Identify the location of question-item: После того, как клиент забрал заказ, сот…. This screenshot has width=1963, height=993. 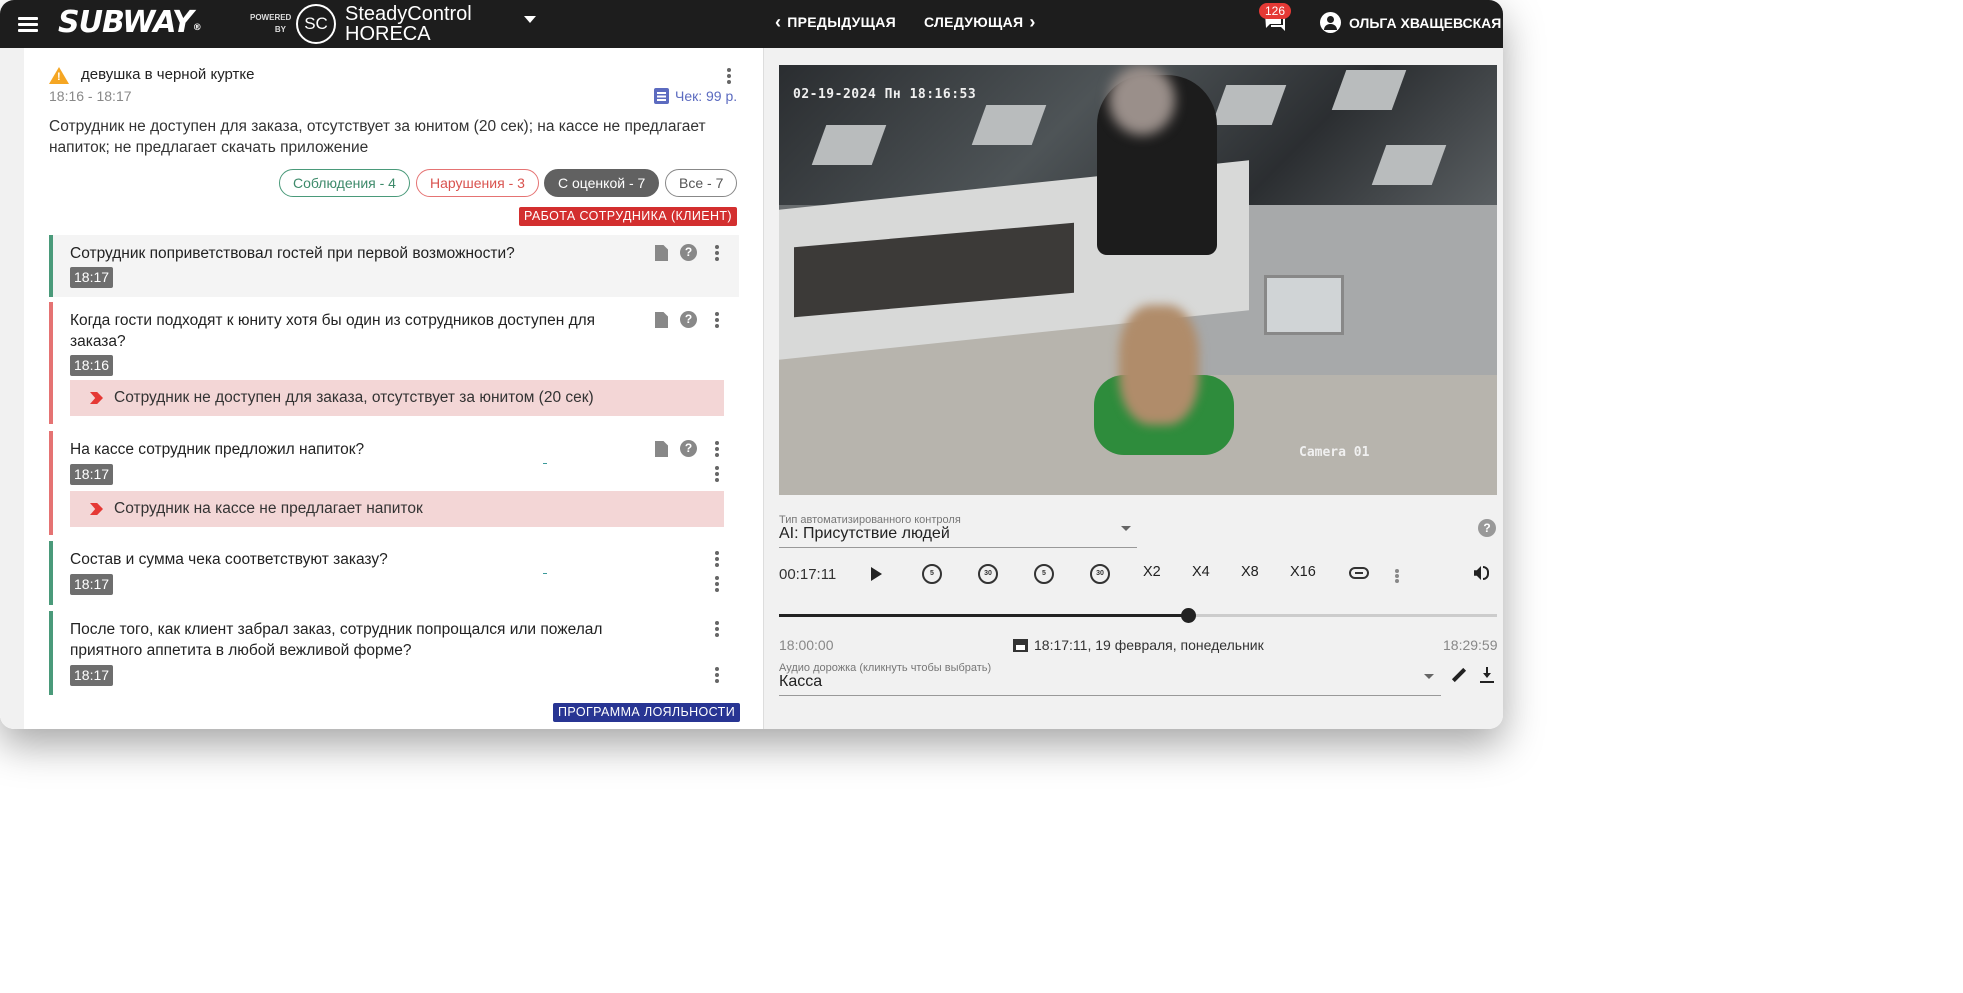
(394, 653).